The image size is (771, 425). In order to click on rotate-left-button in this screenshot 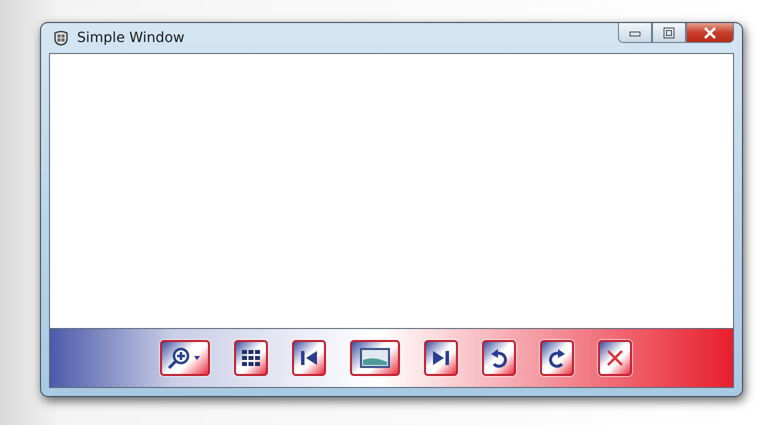, I will do `click(499, 358)`.